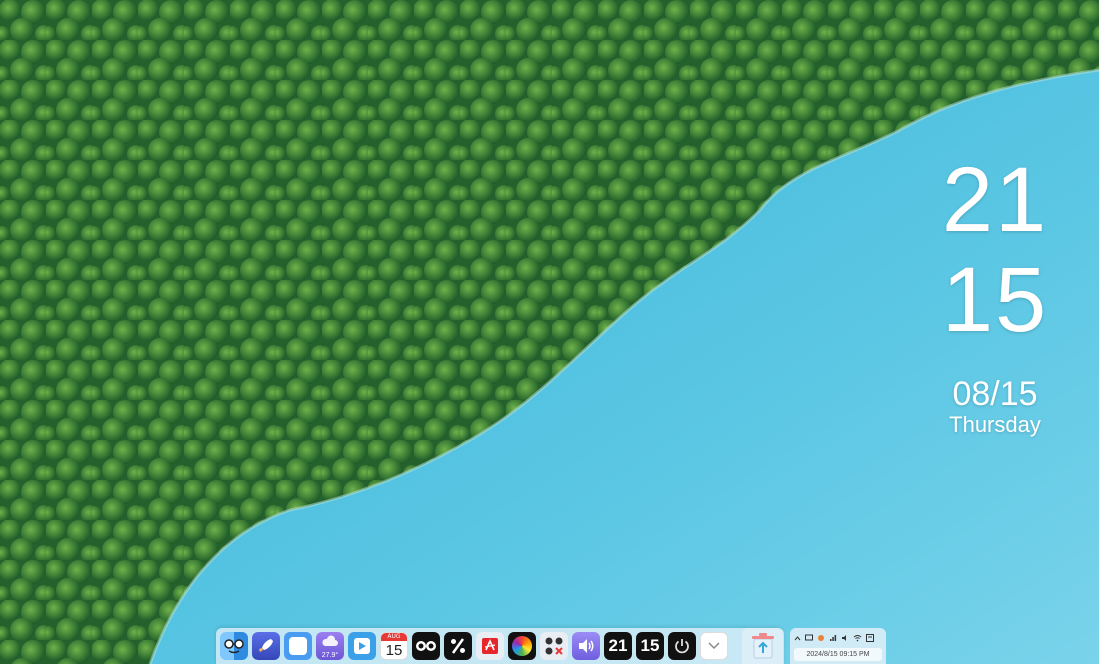 The height and width of the screenshot is (664, 1099). I want to click on chevron-down-icon, so click(714, 646).